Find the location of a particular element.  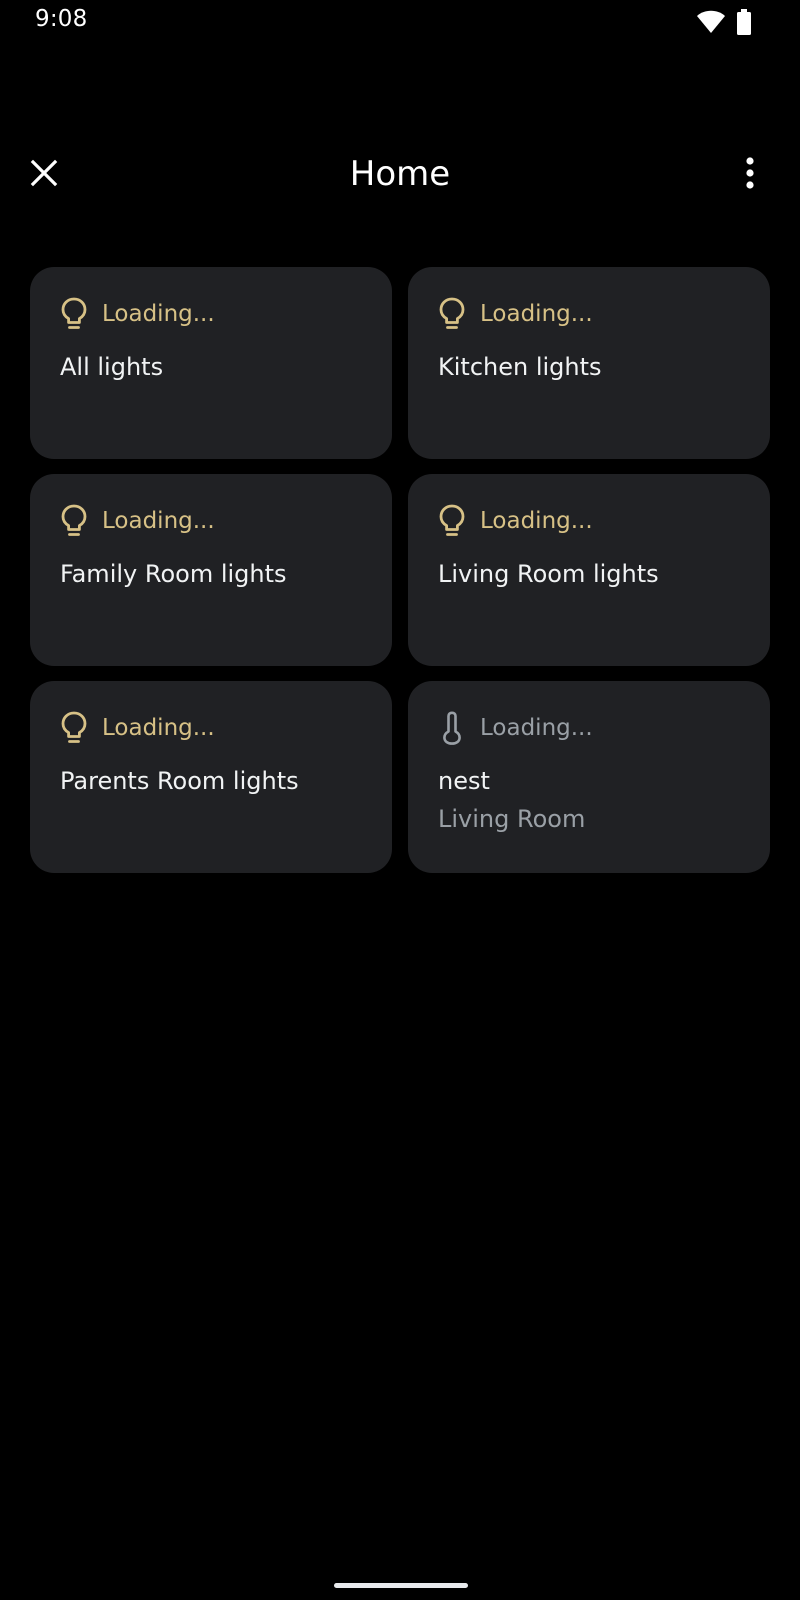

tile-name: Living Room lights is located at coordinates (548, 574).